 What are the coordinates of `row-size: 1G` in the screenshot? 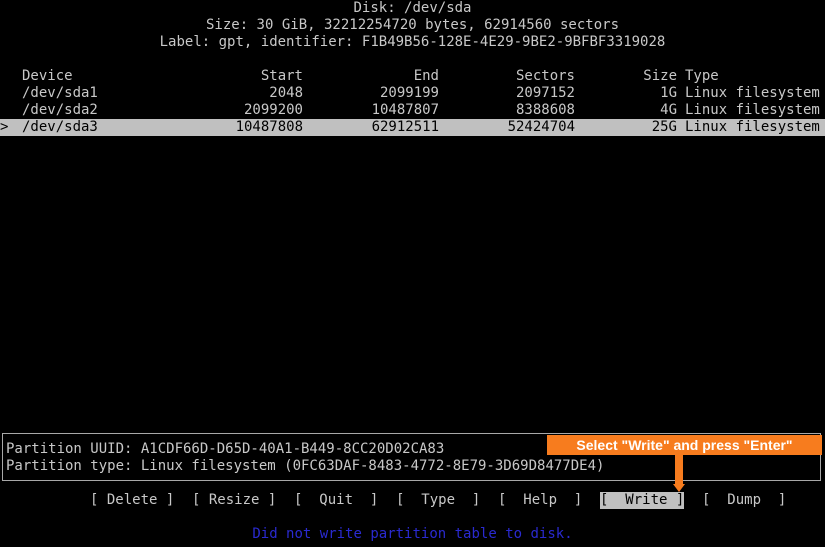 It's located at (668, 93).